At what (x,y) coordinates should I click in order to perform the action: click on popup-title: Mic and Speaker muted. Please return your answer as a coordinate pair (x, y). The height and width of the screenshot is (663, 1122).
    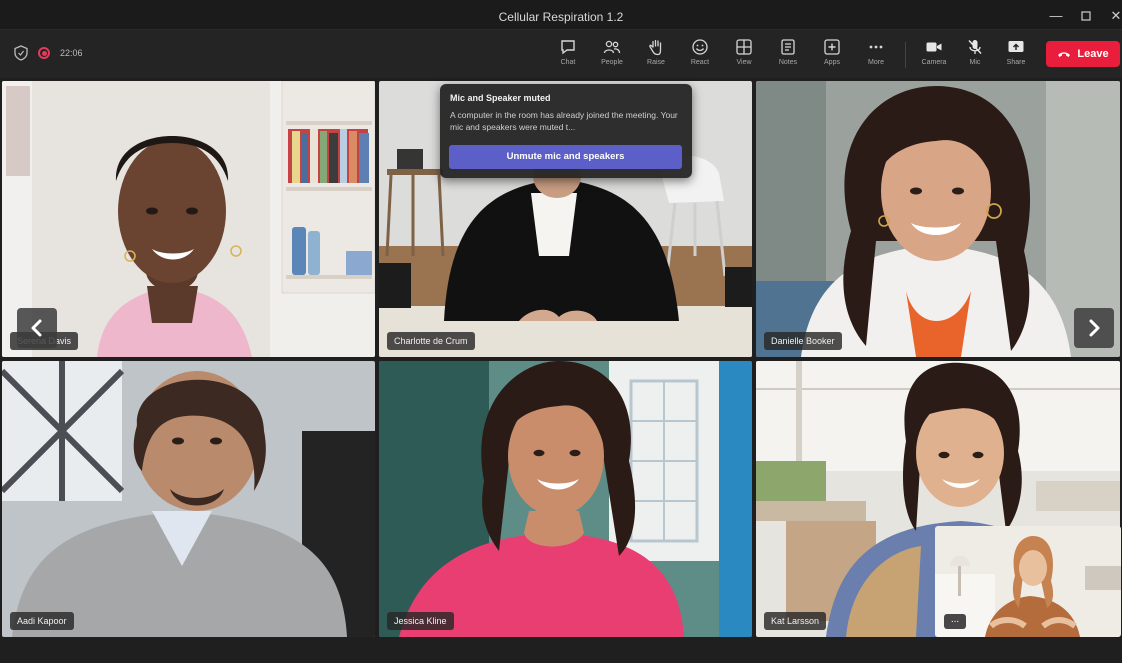
    Looking at the image, I should click on (500, 98).